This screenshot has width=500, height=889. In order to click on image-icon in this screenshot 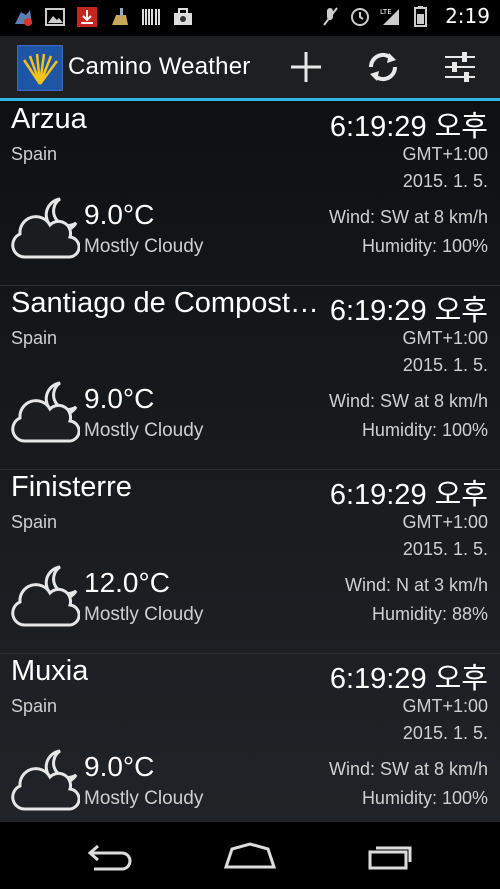, I will do `click(55, 17)`.